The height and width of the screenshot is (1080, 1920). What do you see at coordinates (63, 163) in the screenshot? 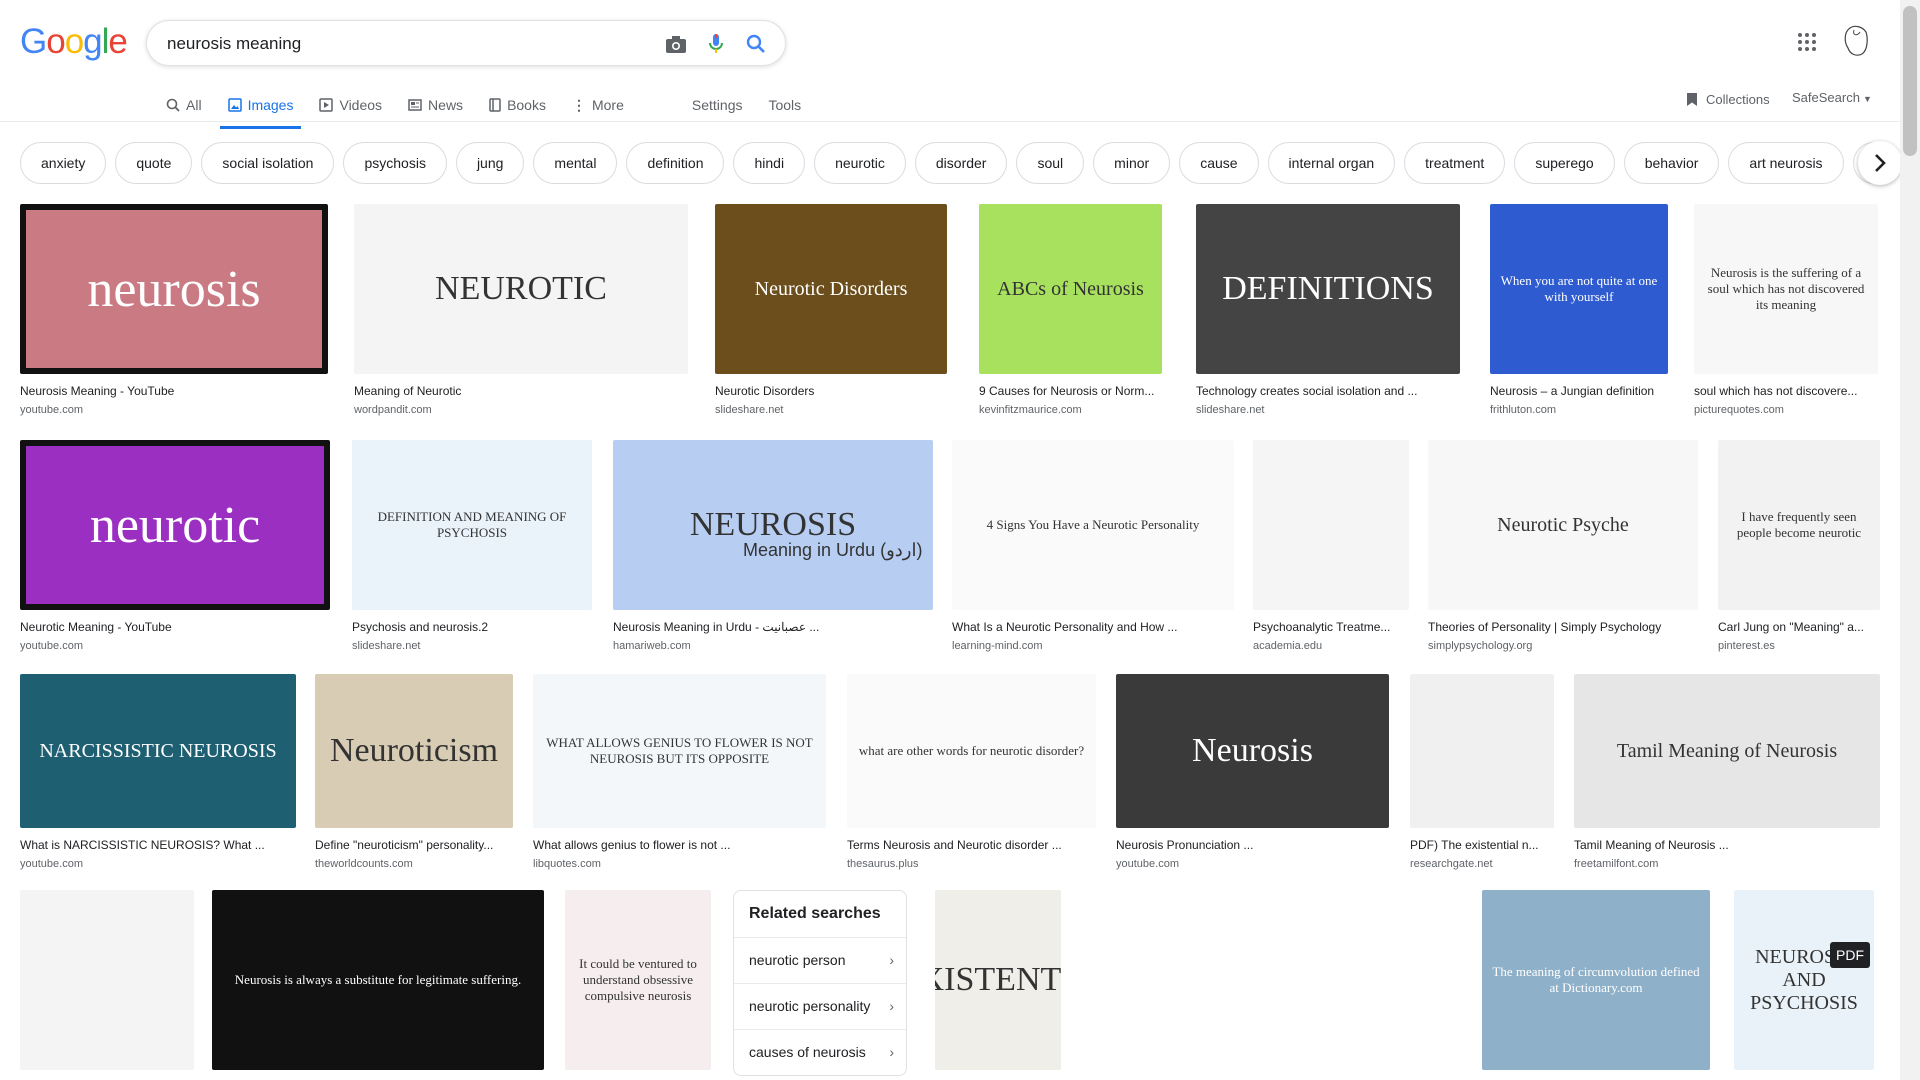
I see `chip-anxiety: anxiety` at bounding box center [63, 163].